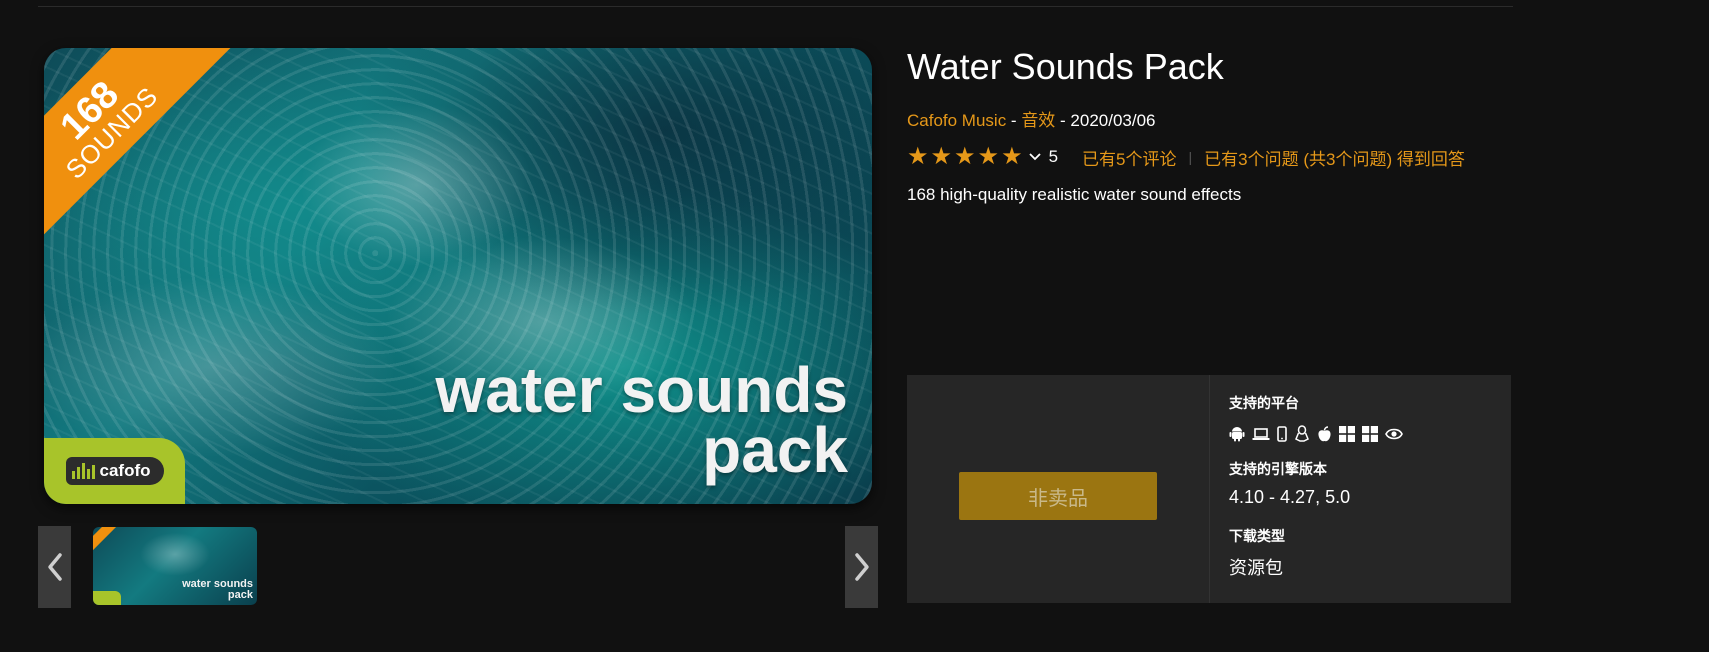 The image size is (1709, 652). I want to click on thumb-title-line2: pack, so click(240, 595).